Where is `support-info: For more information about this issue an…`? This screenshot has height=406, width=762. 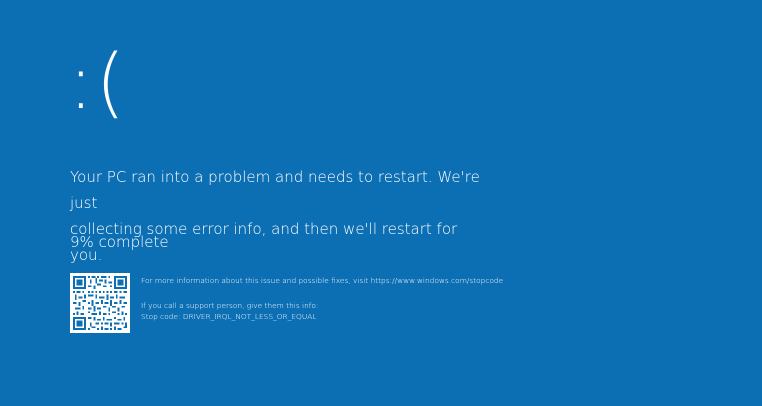
support-info: For more information about this issue an… is located at coordinates (322, 298).